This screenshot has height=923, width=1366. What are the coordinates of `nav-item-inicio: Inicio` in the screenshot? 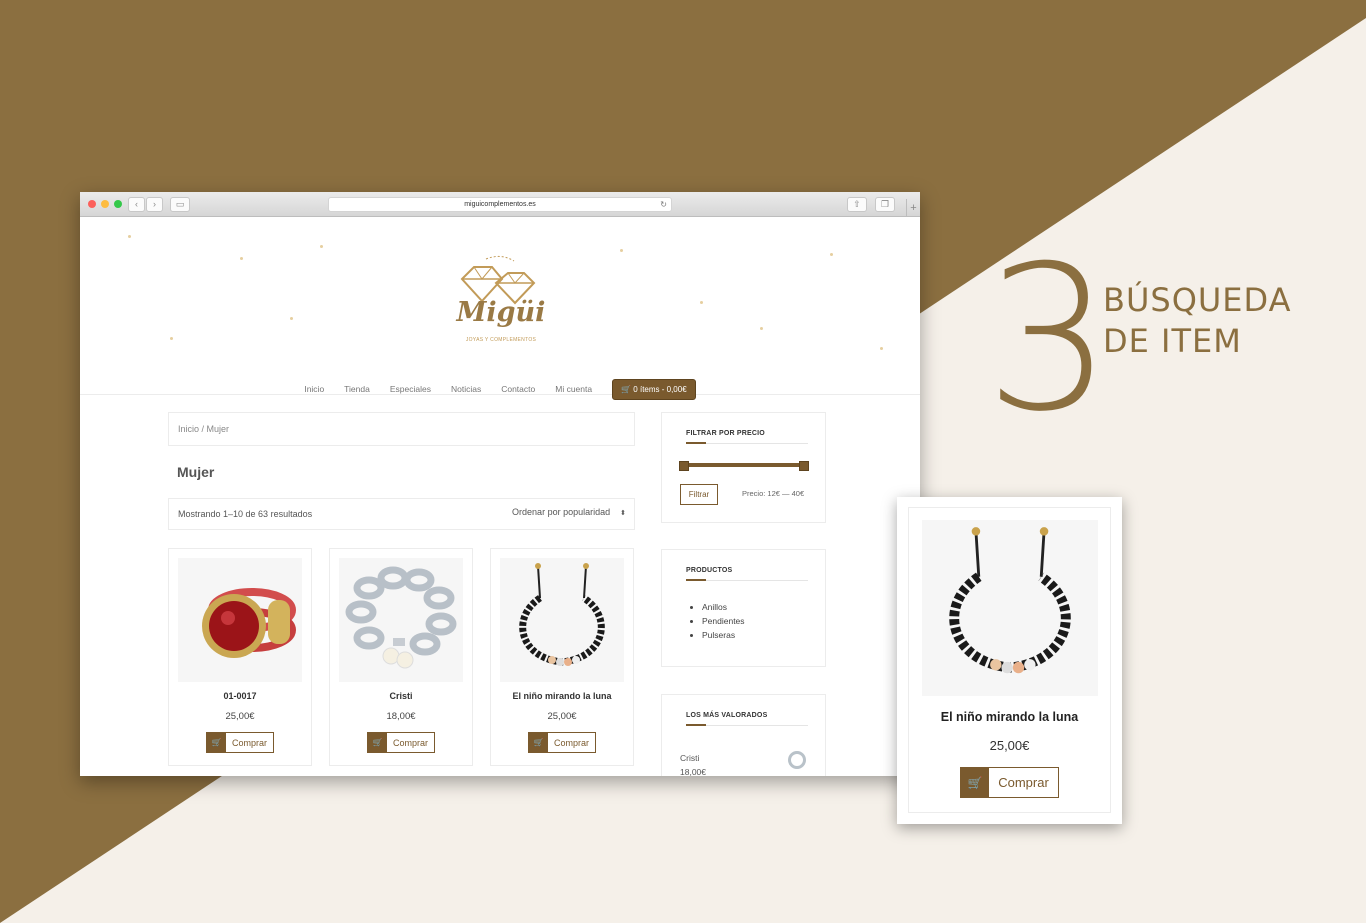 It's located at (314, 389).